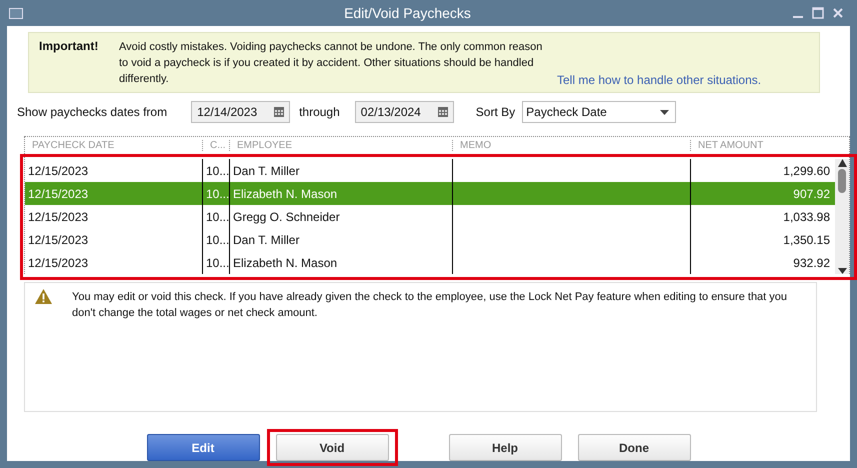 The image size is (857, 468). What do you see at coordinates (92, 112) in the screenshot?
I see `date-from-label: Show paychecks dates from` at bounding box center [92, 112].